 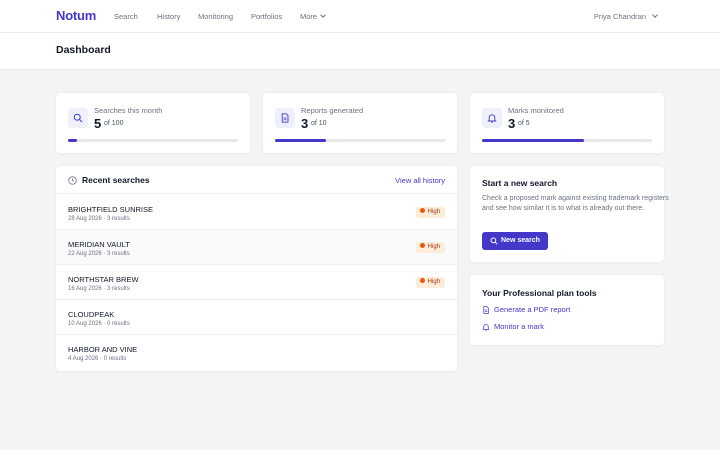 What do you see at coordinates (319, 123) in the screenshot?
I see `stat-limit: of 10` at bounding box center [319, 123].